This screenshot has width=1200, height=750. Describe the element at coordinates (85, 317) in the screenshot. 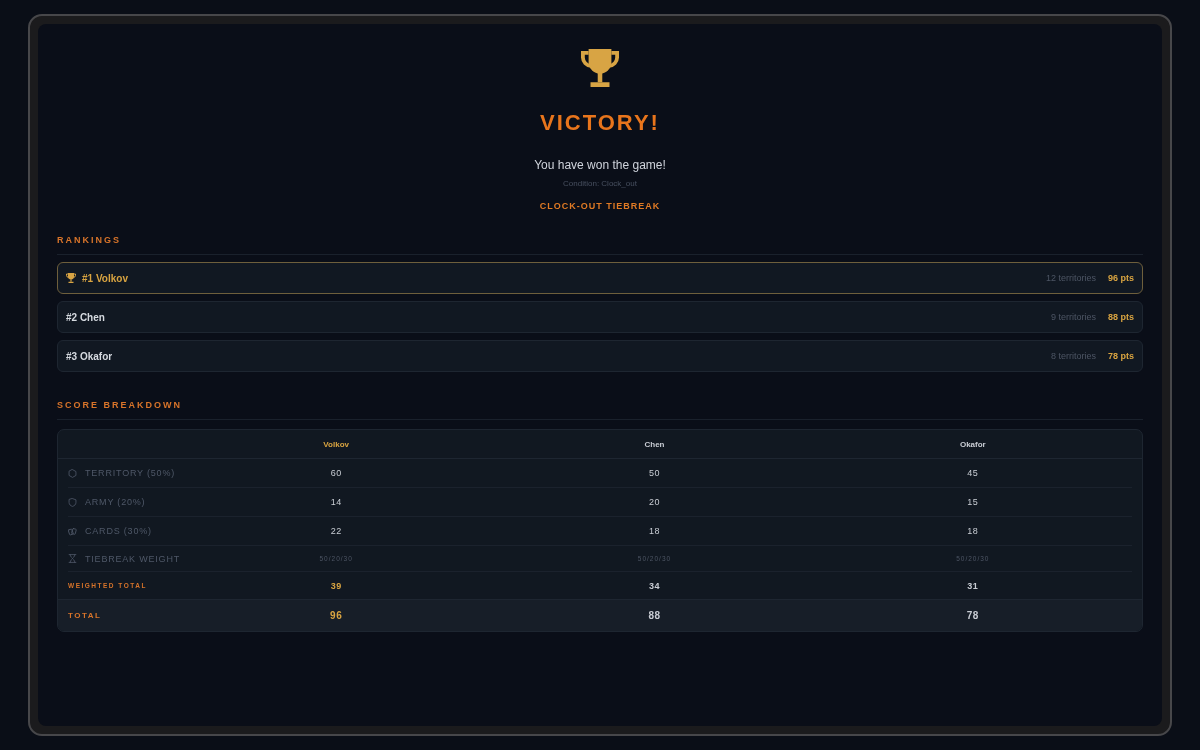

I see `player-rank: #2 Chen` at that location.